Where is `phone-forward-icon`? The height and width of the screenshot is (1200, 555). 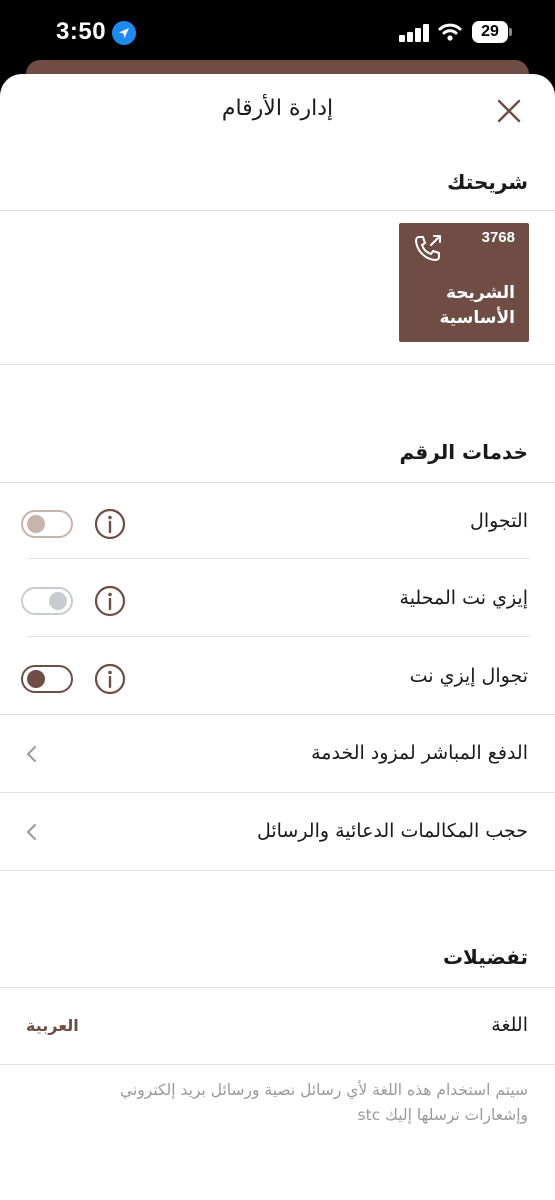
phone-forward-icon is located at coordinates (428, 248).